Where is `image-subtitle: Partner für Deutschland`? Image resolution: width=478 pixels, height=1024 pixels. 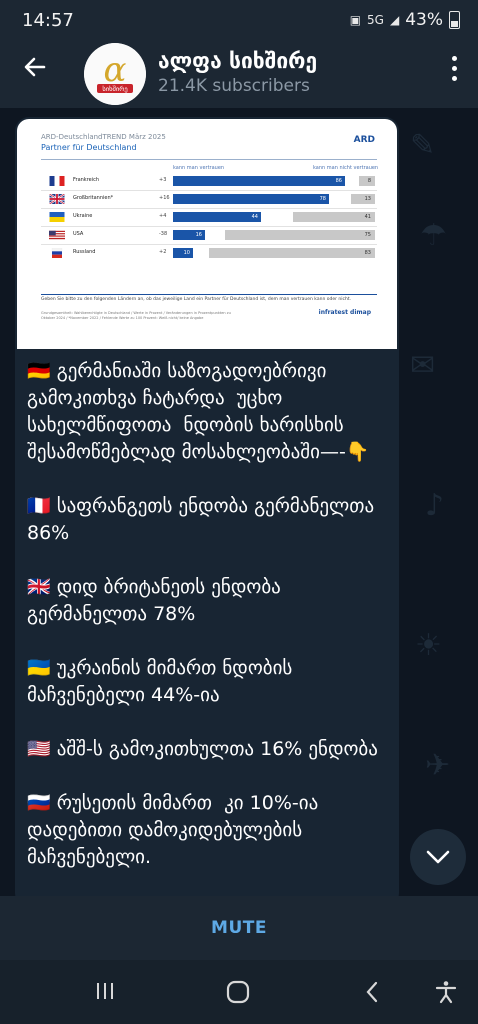
image-subtitle: Partner für Deutschland is located at coordinates (89, 147).